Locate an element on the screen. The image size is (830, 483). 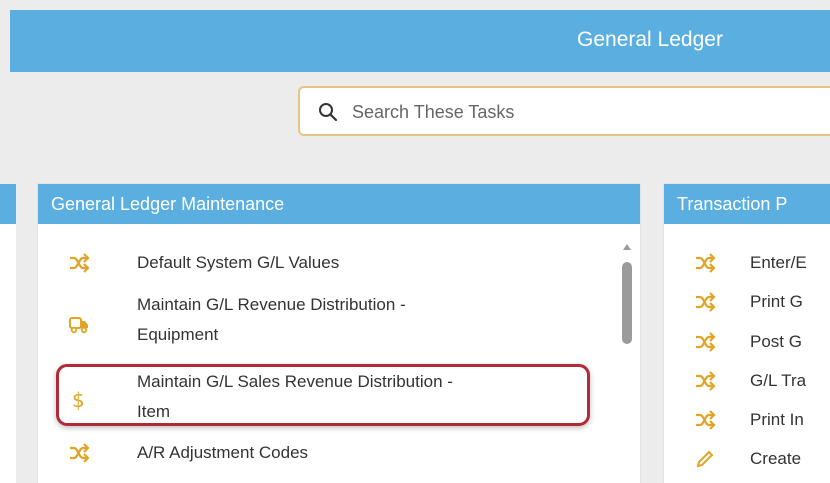
list-item-label: Print G is located at coordinates (776, 301).